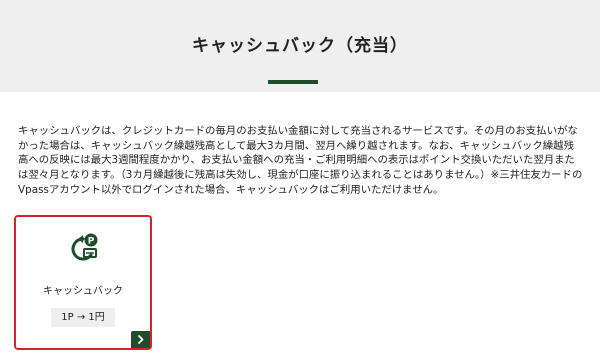 The width and height of the screenshot is (600, 364). I want to click on page-title: キャッシュバック（充当）, so click(300, 46).